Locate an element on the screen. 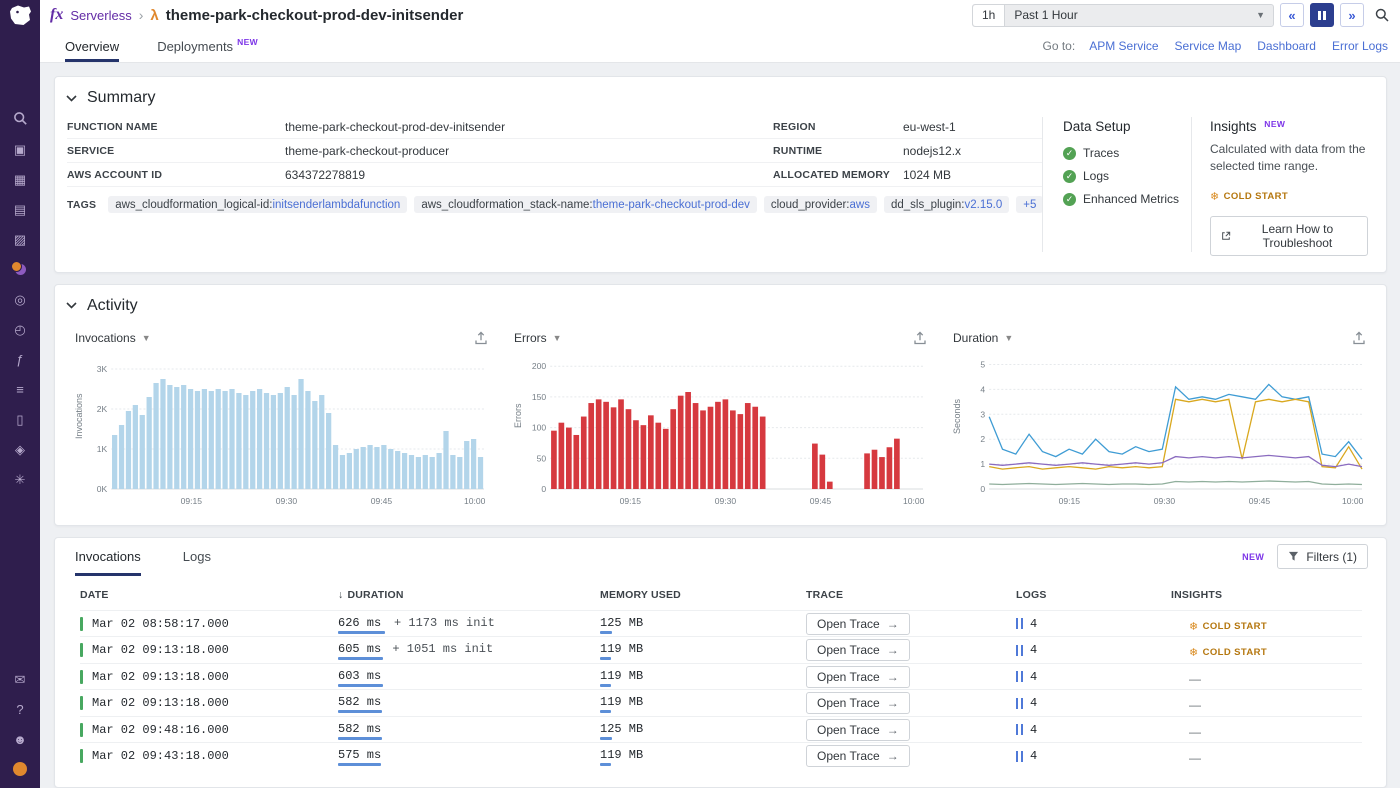 The height and width of the screenshot is (788, 1400). column-duration: ↓ DURATION is located at coordinates (469, 595).